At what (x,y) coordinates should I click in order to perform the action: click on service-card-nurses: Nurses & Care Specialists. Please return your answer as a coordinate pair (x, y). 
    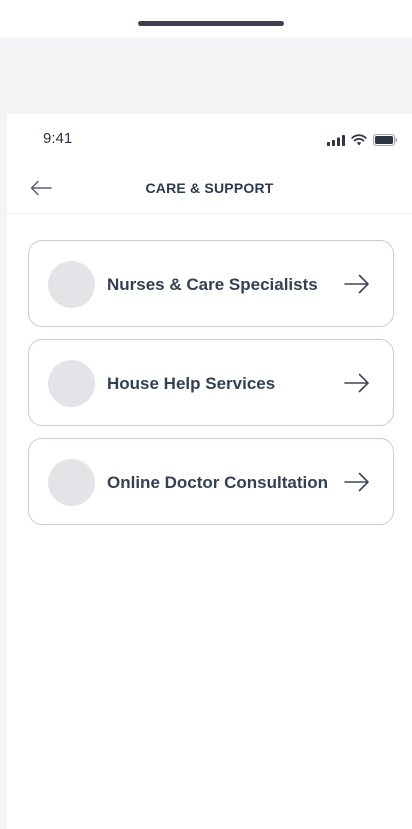
    Looking at the image, I should click on (211, 283).